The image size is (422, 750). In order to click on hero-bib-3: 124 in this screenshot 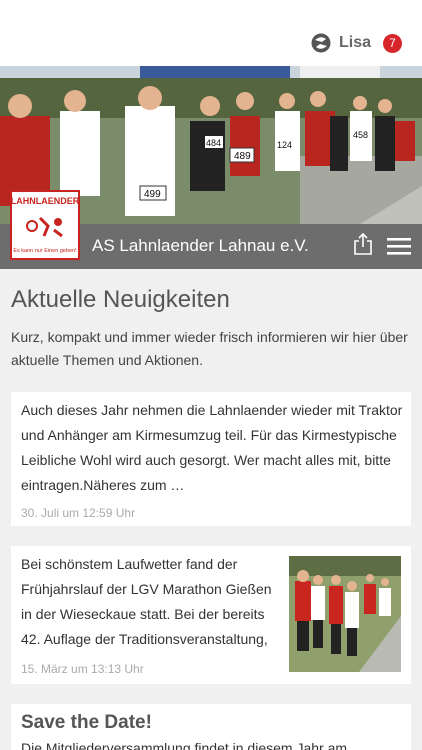, I will do `click(284, 145)`.